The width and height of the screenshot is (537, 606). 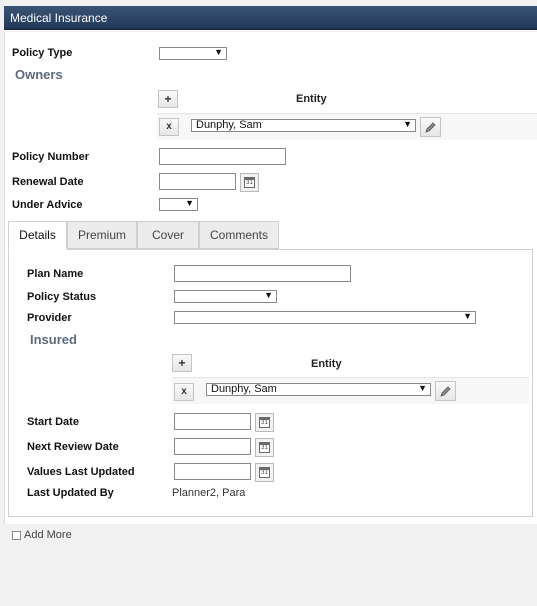 What do you see at coordinates (239, 235) in the screenshot?
I see `tab-comments: Comments` at bounding box center [239, 235].